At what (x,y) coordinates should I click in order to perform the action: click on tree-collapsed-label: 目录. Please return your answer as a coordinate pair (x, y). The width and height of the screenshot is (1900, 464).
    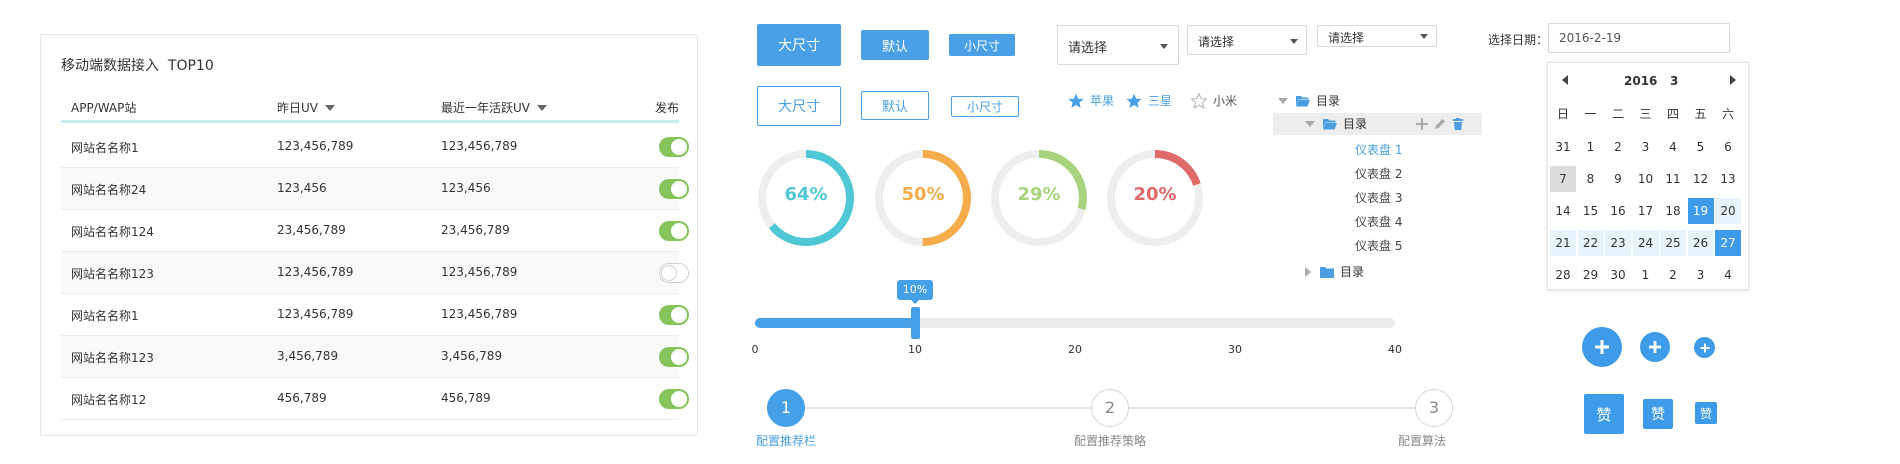
    Looking at the image, I should click on (1352, 272).